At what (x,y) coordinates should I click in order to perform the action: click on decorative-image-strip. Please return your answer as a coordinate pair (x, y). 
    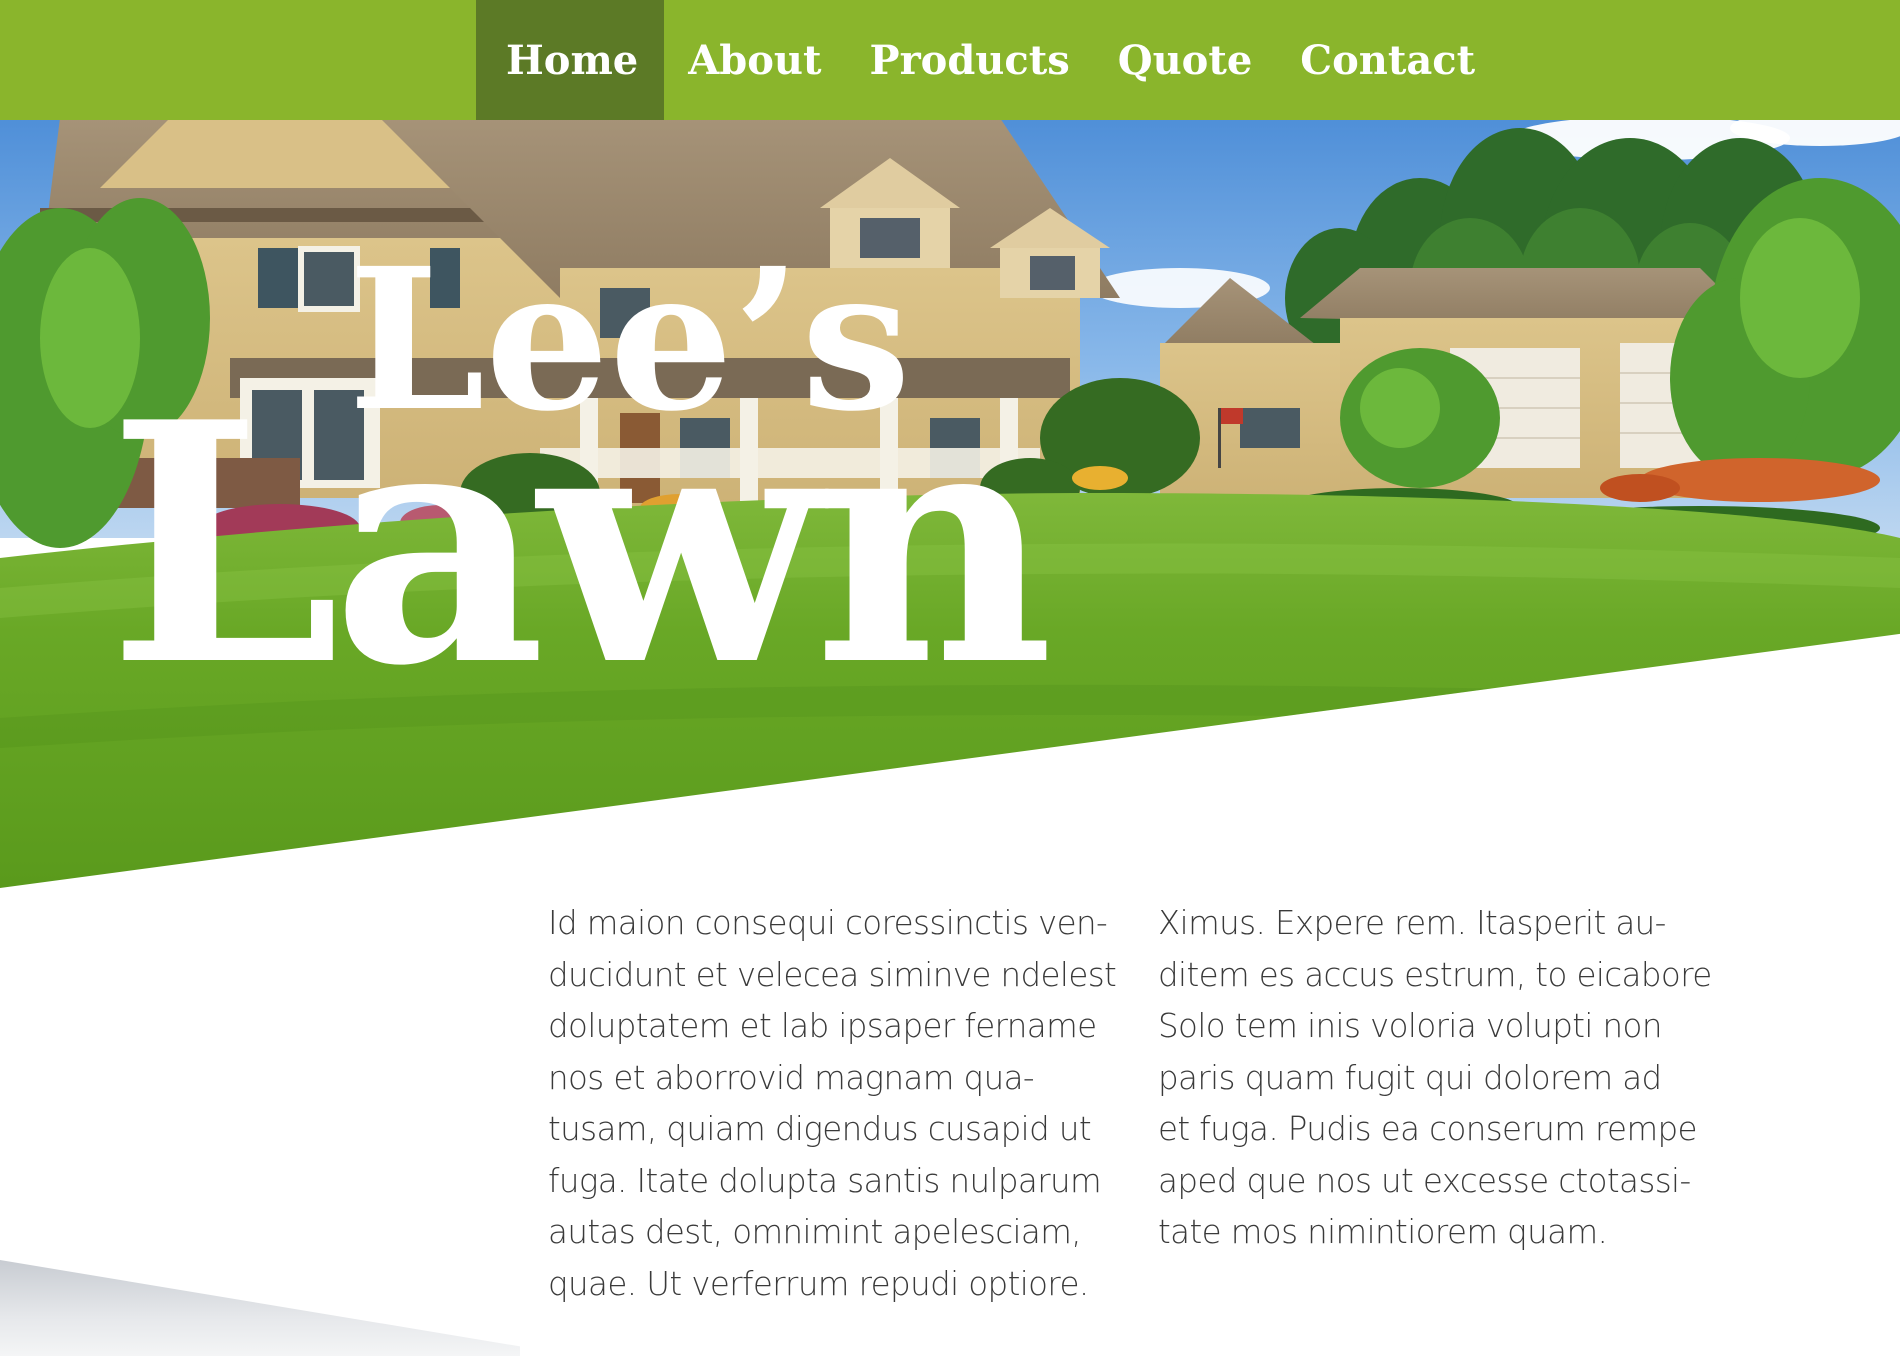
    Looking at the image, I should click on (260, 1308).